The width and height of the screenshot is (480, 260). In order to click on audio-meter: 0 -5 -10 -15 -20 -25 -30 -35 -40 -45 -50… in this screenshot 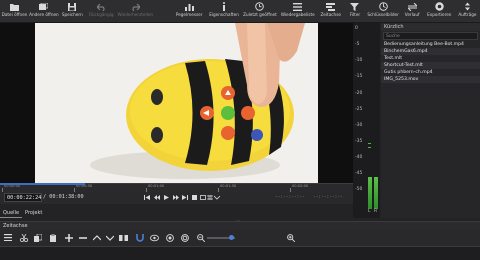, I will do `click(366, 120)`.